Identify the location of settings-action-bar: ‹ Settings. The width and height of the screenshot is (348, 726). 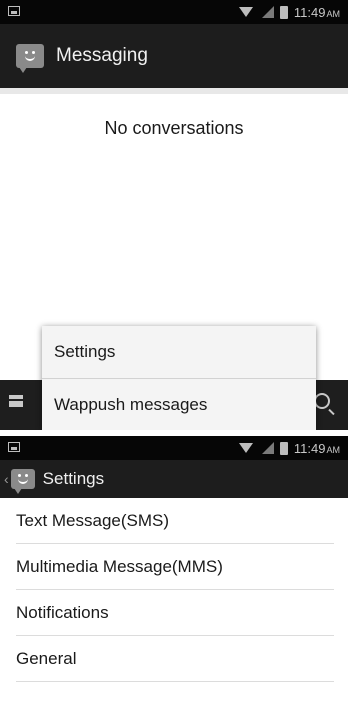
(174, 479).